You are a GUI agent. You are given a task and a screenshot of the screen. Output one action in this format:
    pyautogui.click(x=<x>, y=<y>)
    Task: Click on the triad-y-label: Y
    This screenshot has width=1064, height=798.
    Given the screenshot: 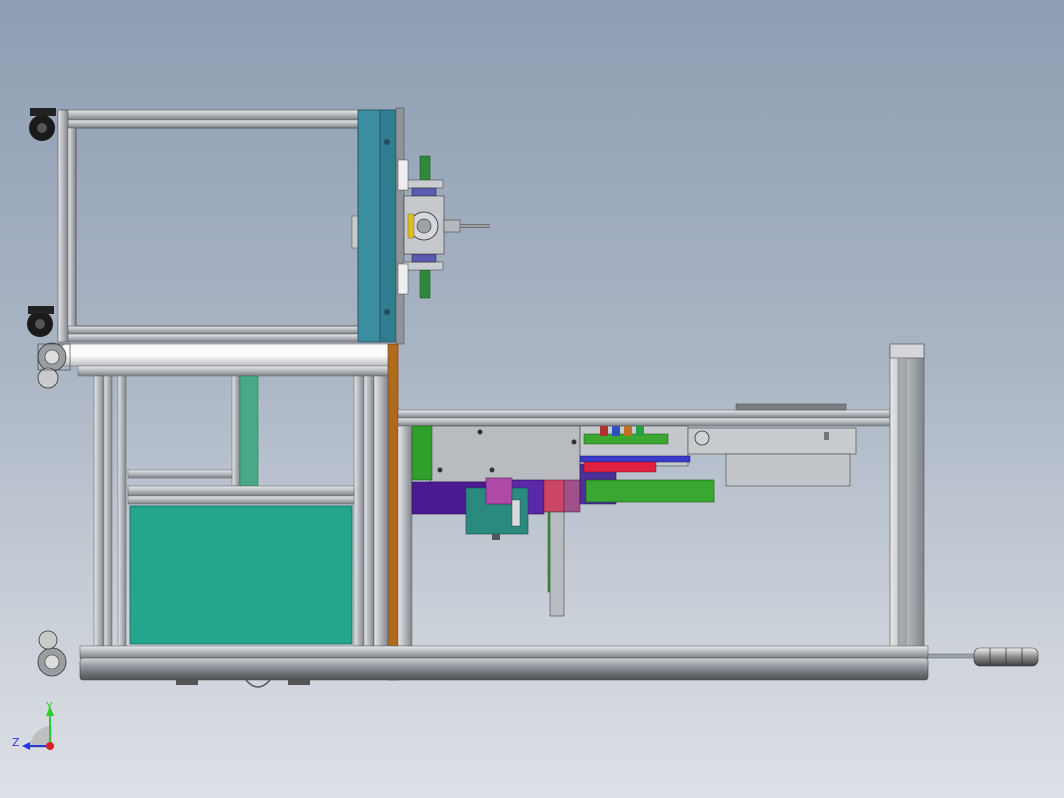 What is the action you would take?
    pyautogui.click(x=49, y=706)
    